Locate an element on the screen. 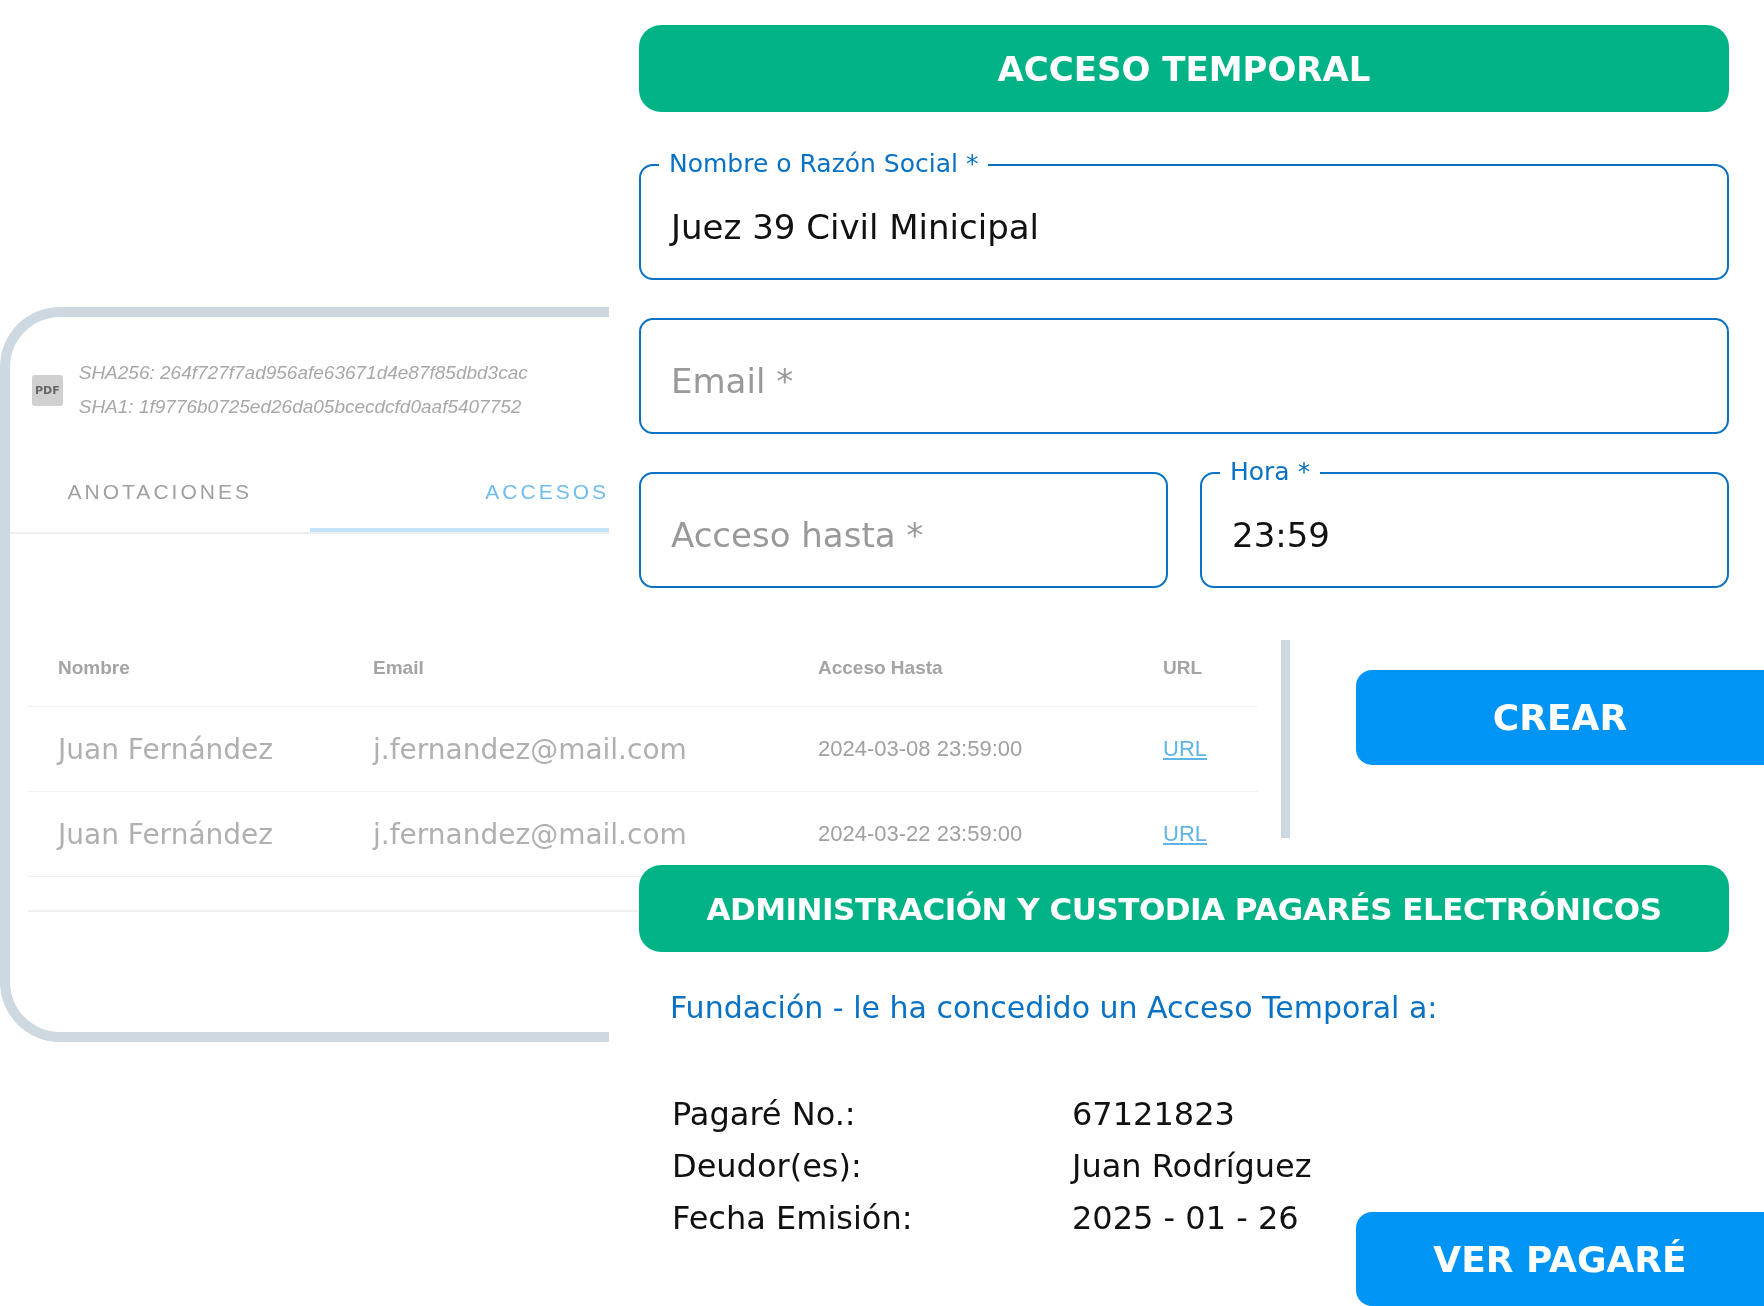 The height and width of the screenshot is (1306, 1764). column-header: Acceso Hasta is located at coordinates (881, 668).